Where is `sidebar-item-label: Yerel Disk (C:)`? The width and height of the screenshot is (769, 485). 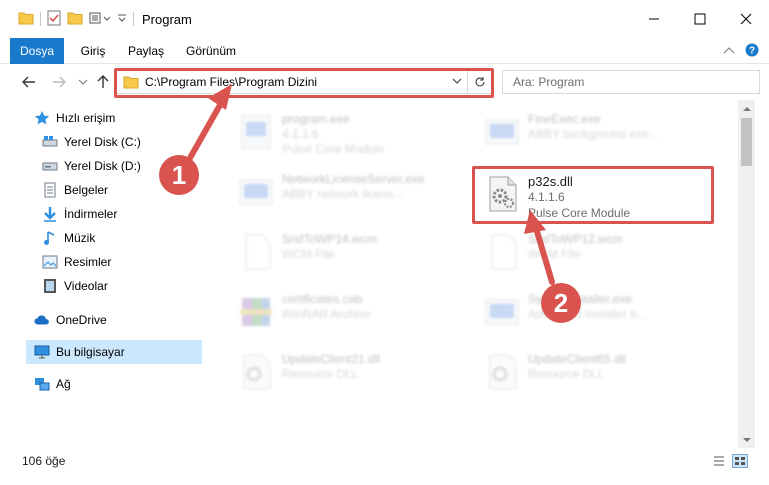
sidebar-item-label: Yerel Disk (C:) is located at coordinates (102, 142).